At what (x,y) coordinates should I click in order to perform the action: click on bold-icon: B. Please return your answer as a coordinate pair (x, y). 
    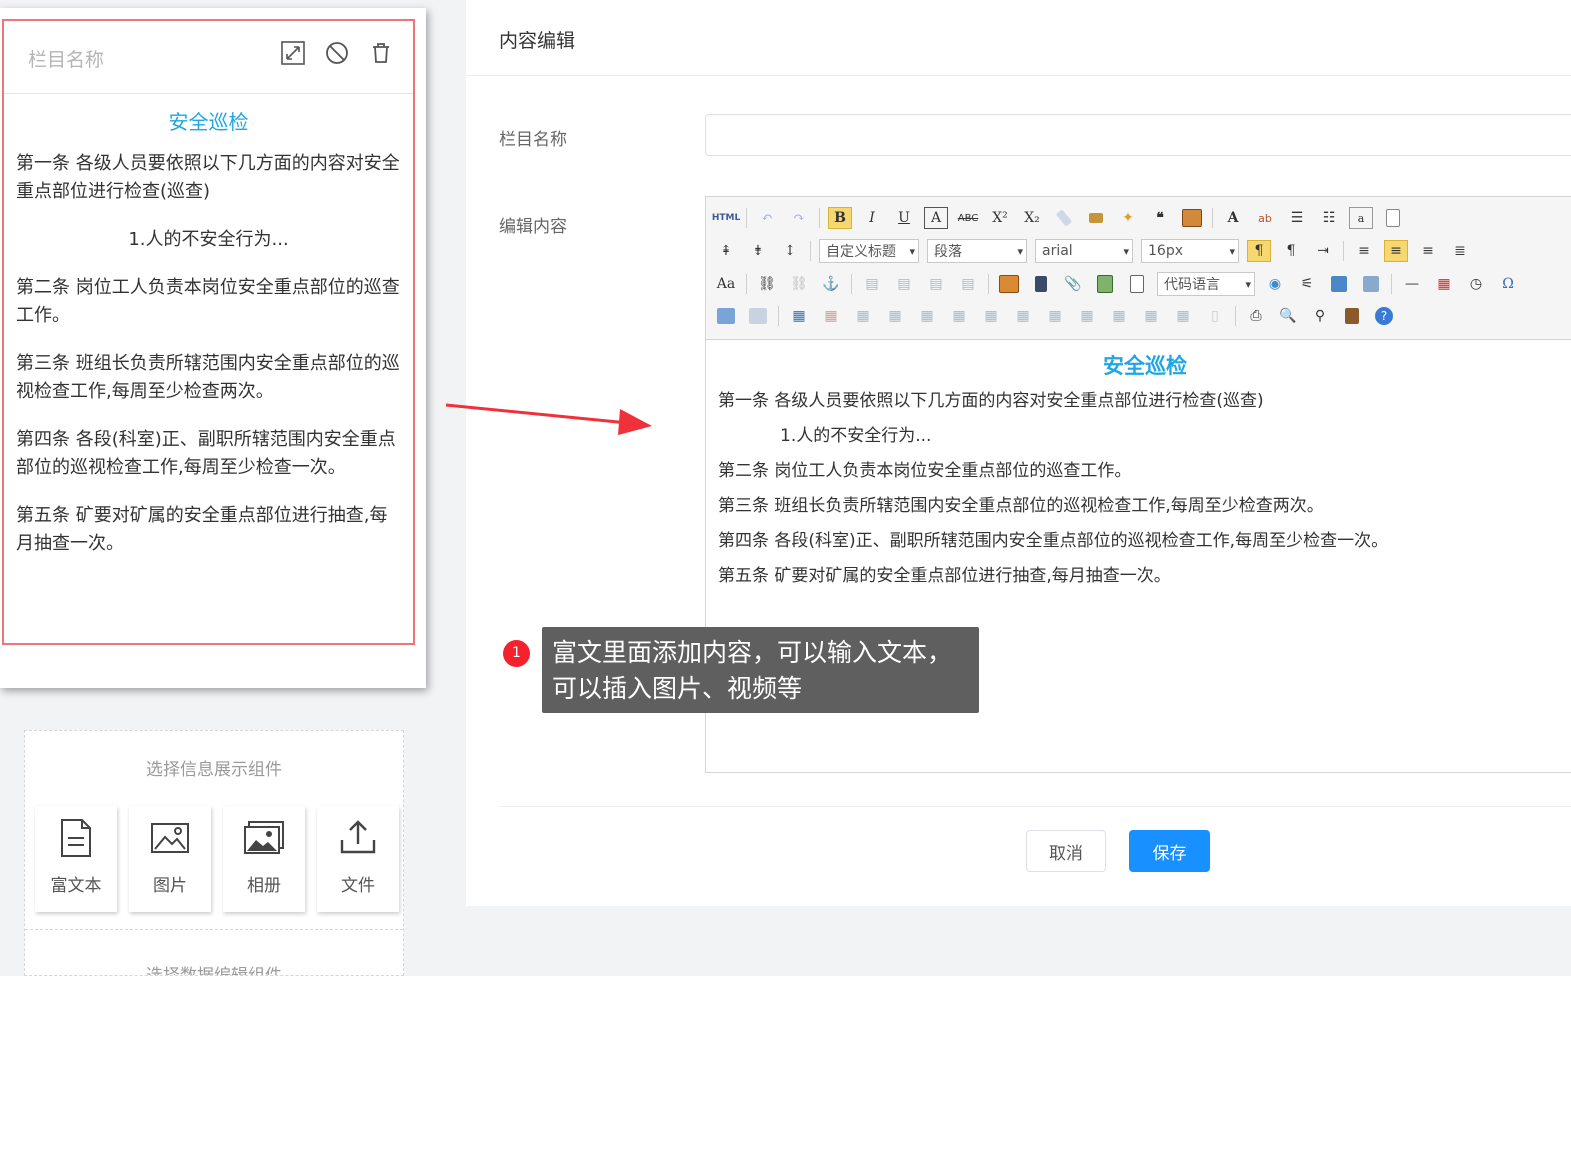
    Looking at the image, I should click on (840, 218).